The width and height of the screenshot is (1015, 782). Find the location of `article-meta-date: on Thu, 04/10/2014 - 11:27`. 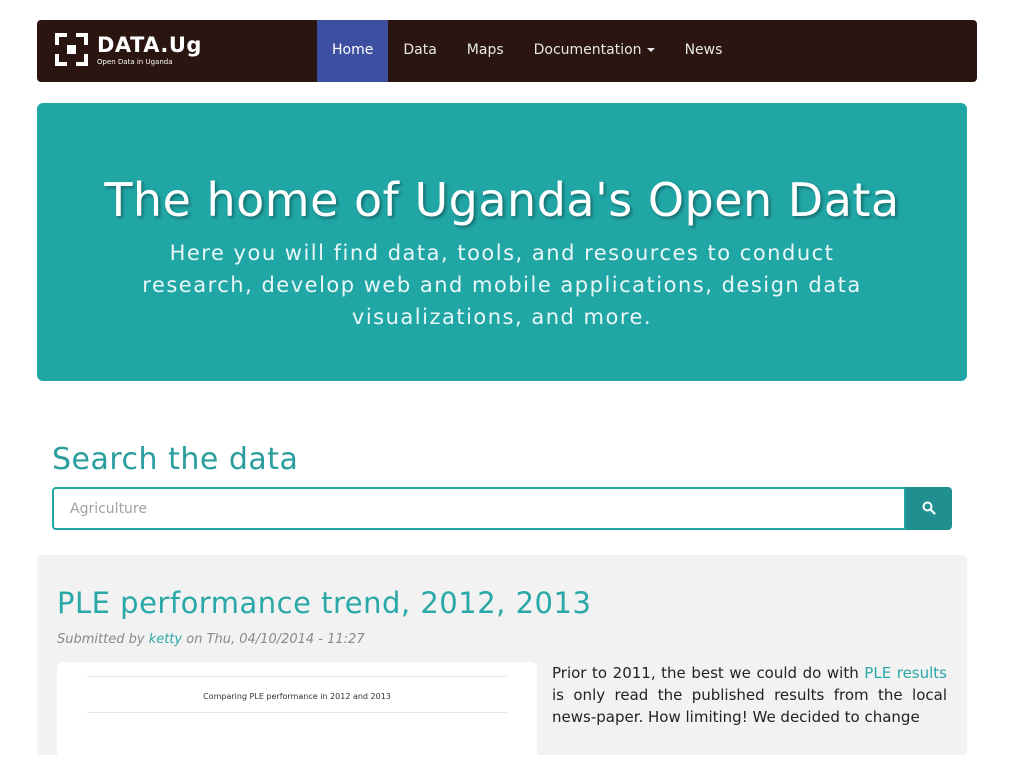

article-meta-date: on Thu, 04/10/2014 - 11:27 is located at coordinates (273, 639).